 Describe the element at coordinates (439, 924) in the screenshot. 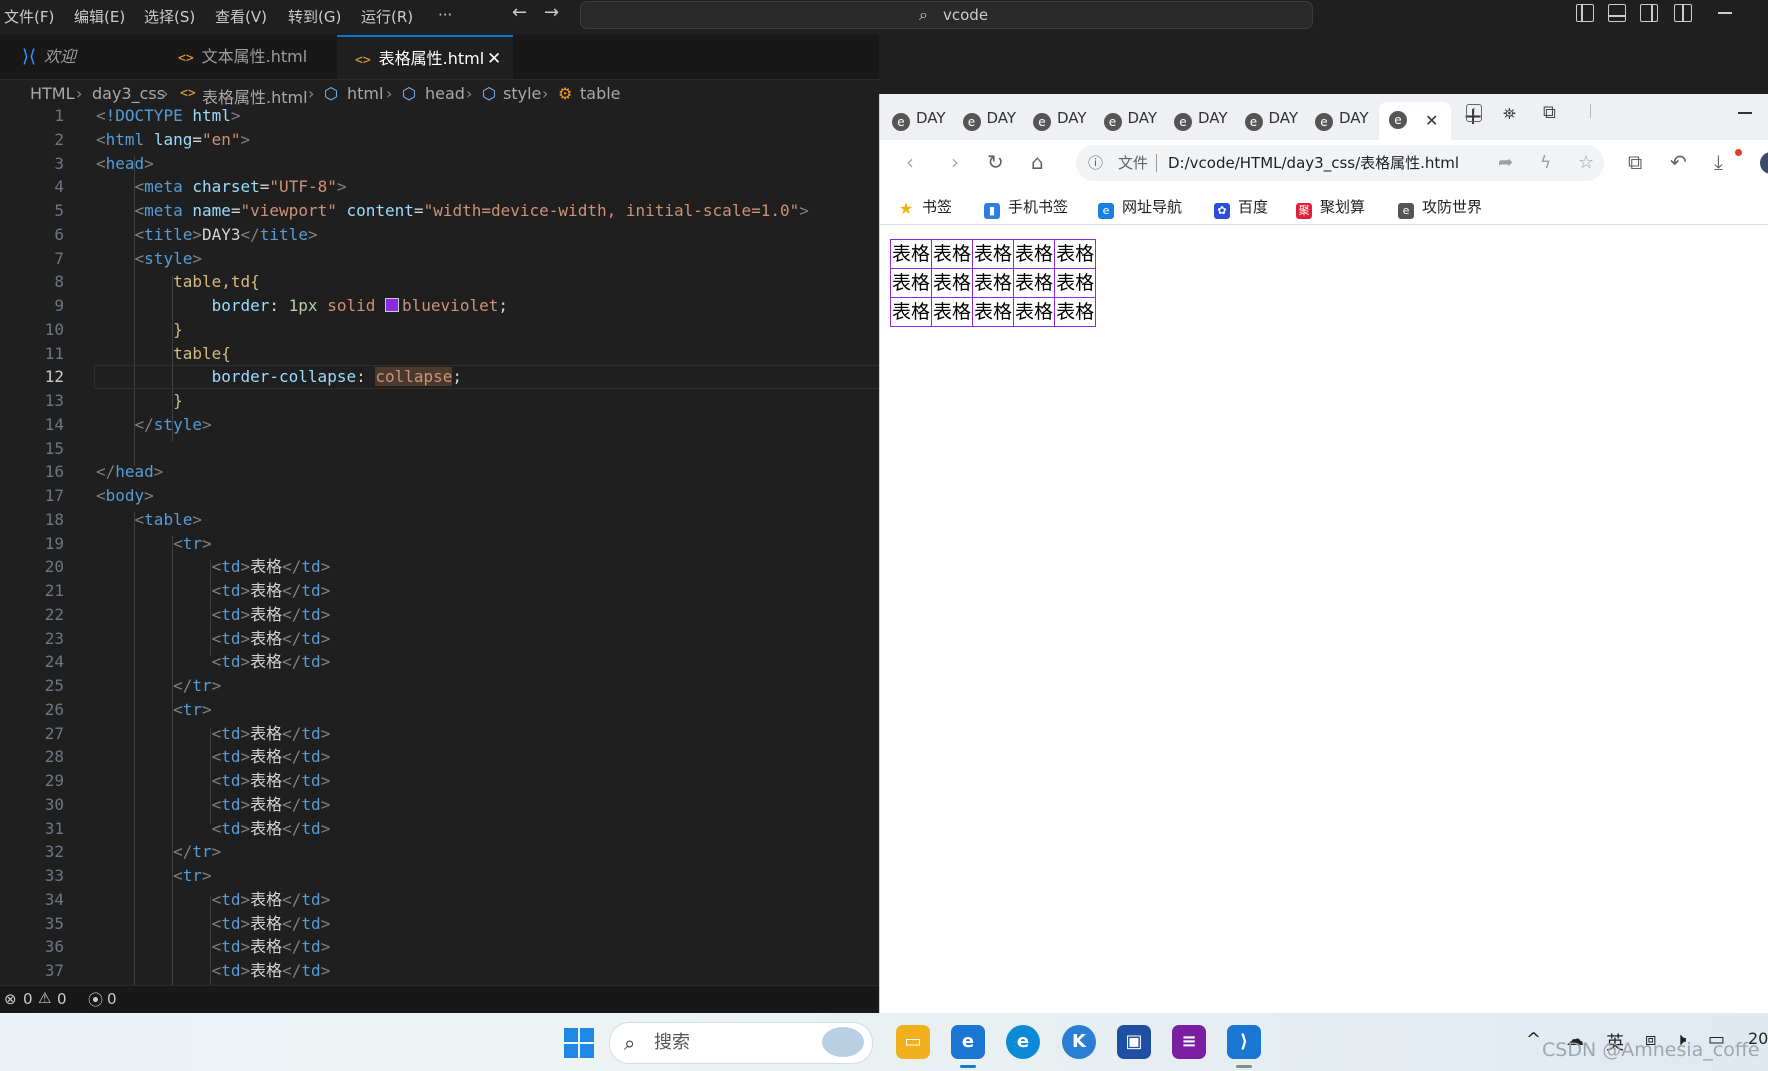

I see `code-line: 35 <td>表格</td>` at that location.